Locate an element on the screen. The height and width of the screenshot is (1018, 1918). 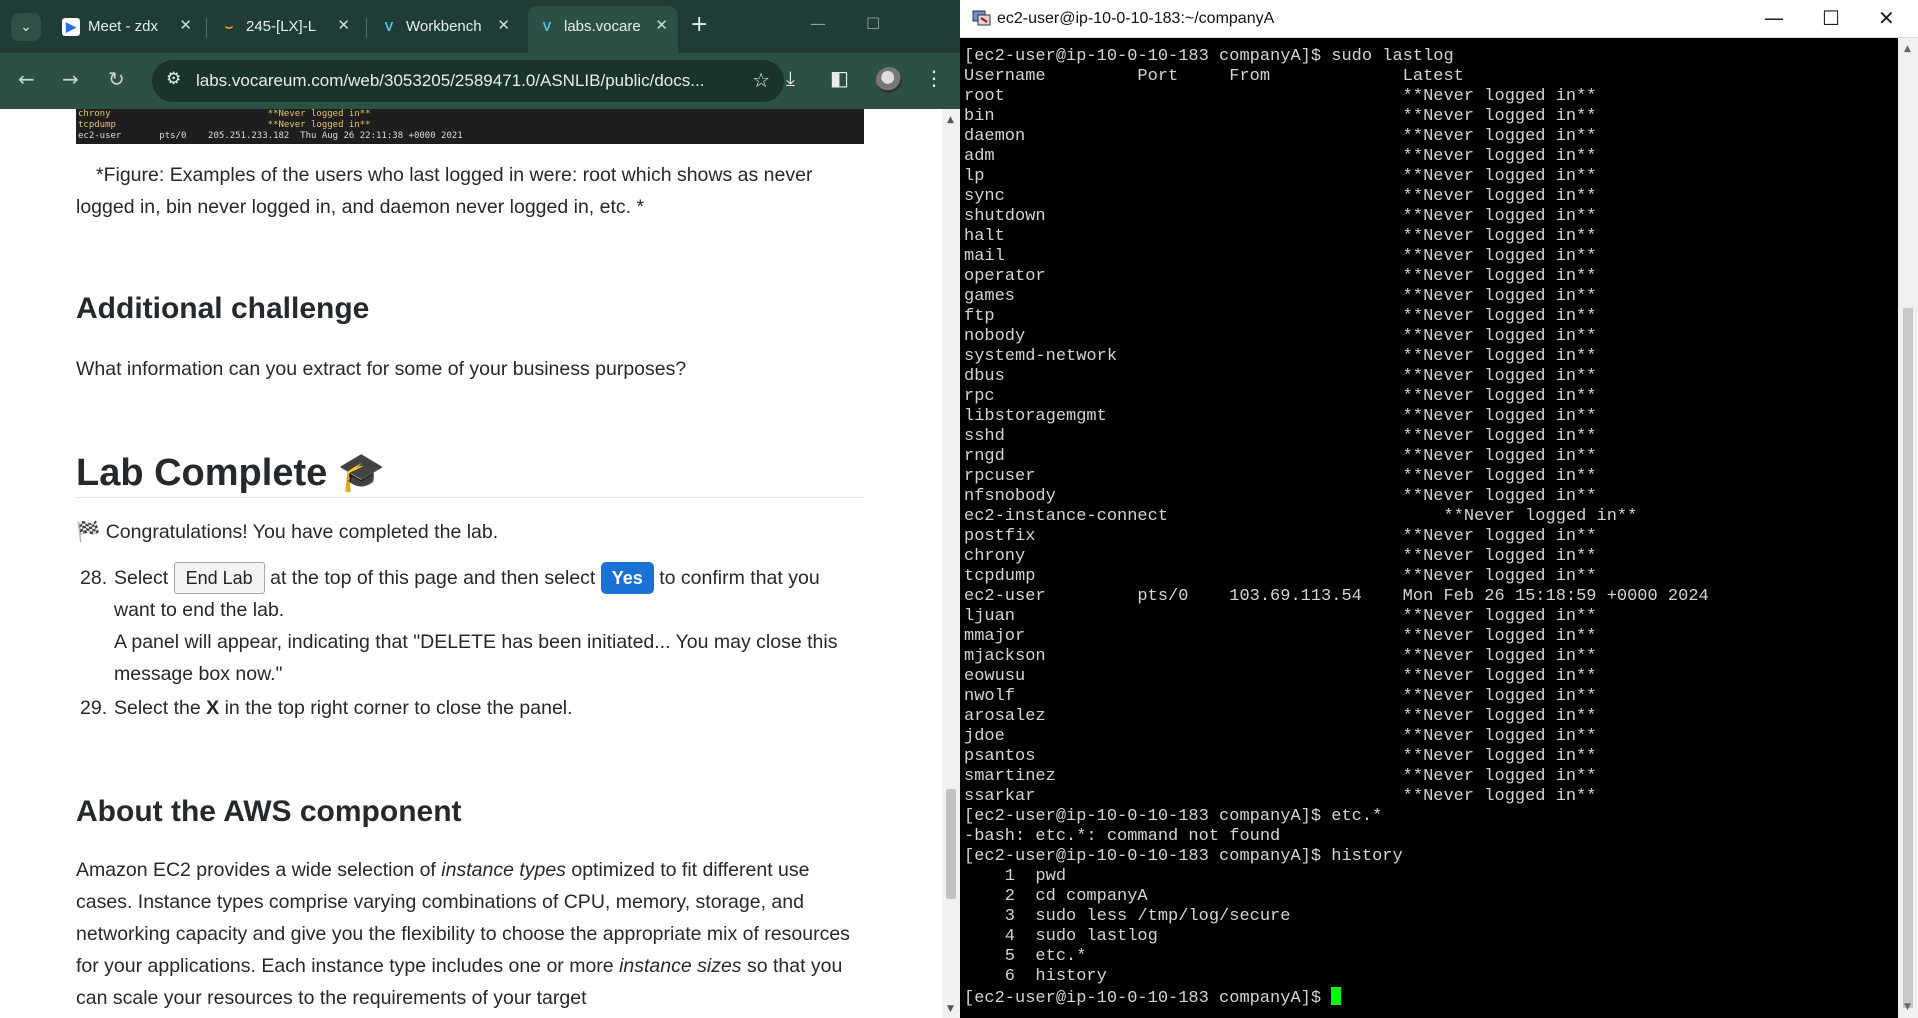
tab-meet: ▶ Meet - zdx ✕ is located at coordinates (127, 27).